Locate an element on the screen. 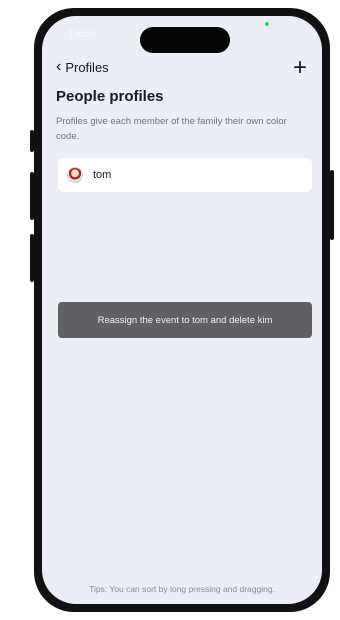 The image size is (340, 620). plus-icon: + is located at coordinates (299, 67).